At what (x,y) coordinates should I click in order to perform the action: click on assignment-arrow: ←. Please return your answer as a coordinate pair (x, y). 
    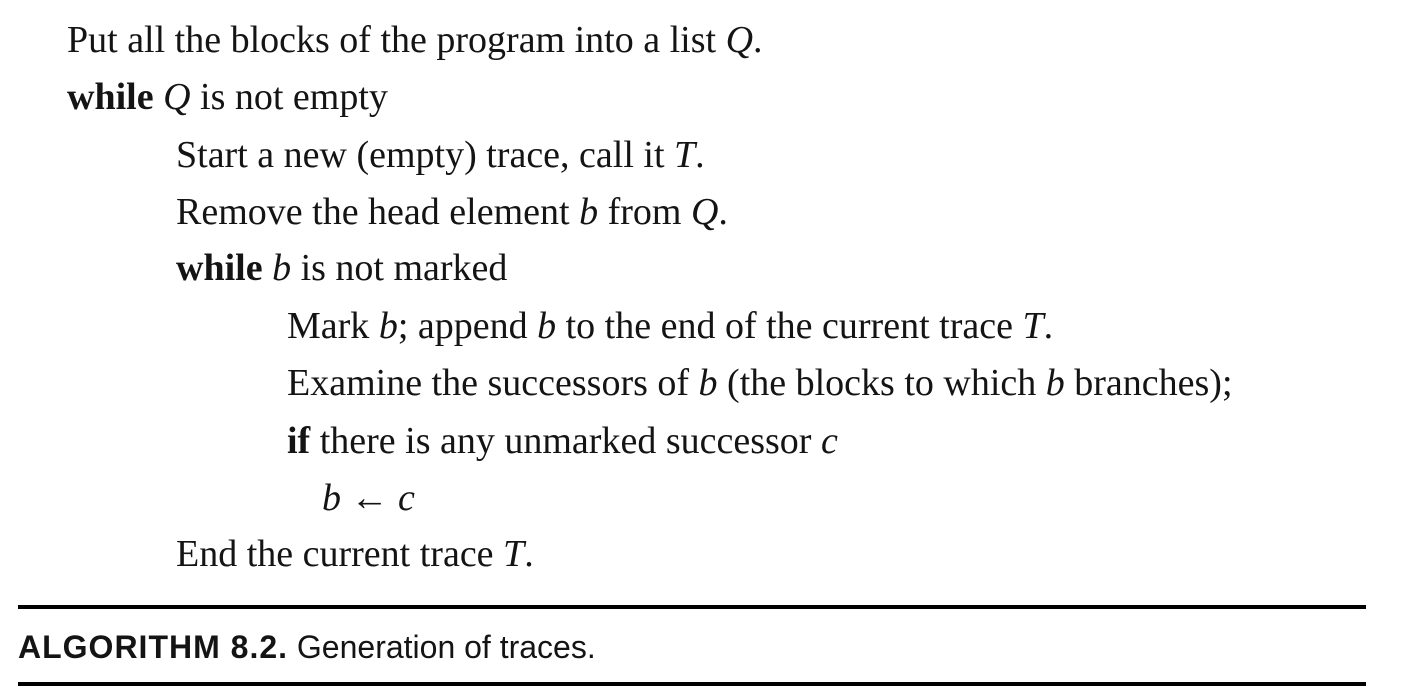
    Looking at the image, I should click on (369, 498).